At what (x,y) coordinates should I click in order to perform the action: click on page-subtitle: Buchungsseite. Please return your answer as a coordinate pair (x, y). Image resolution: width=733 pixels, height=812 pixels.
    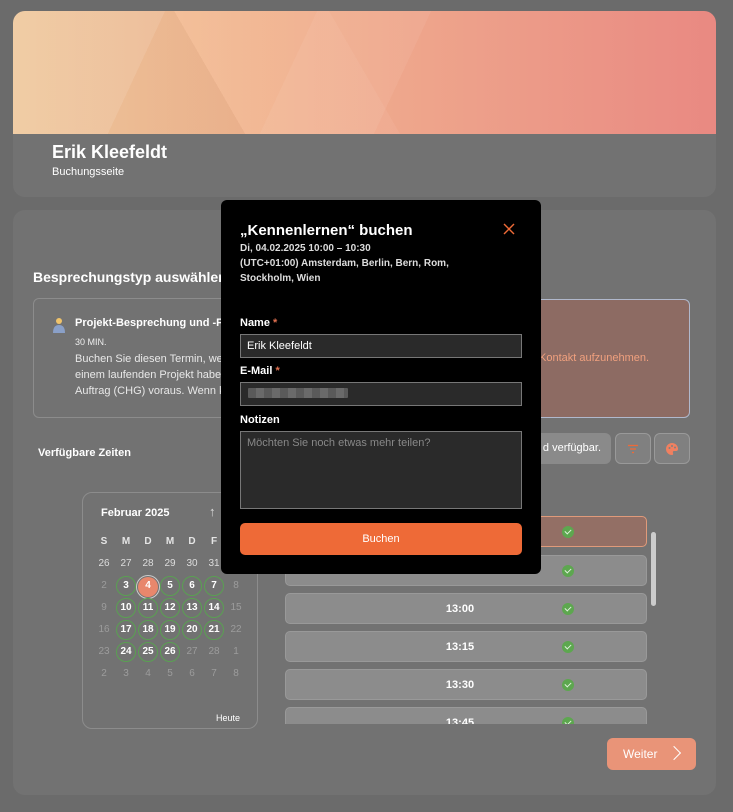
    Looking at the image, I should click on (88, 172).